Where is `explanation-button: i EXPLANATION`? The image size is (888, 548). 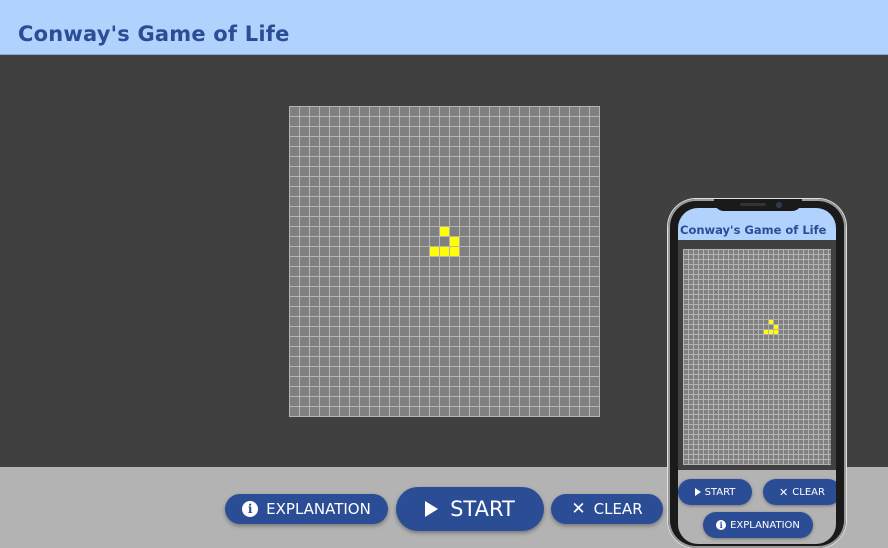 explanation-button: i EXPLANATION is located at coordinates (306, 509).